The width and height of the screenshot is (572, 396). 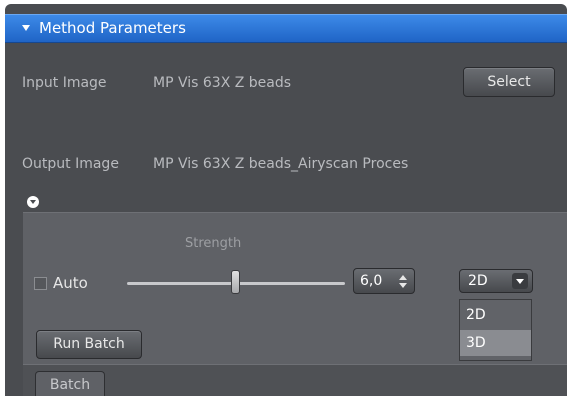 I want to click on option-2d: 2D, so click(x=495, y=315).